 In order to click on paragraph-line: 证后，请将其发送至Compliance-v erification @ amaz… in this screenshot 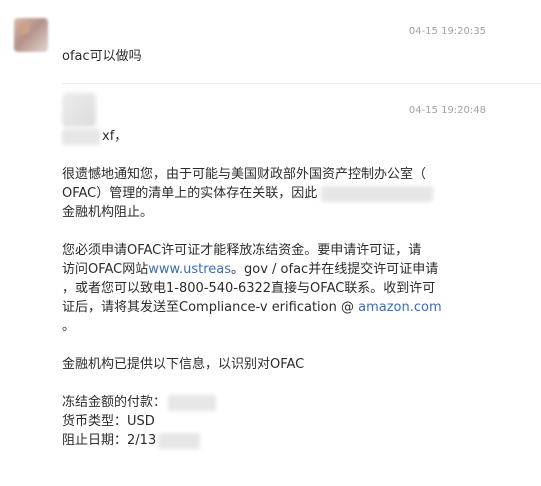, I will do `click(252, 307)`.